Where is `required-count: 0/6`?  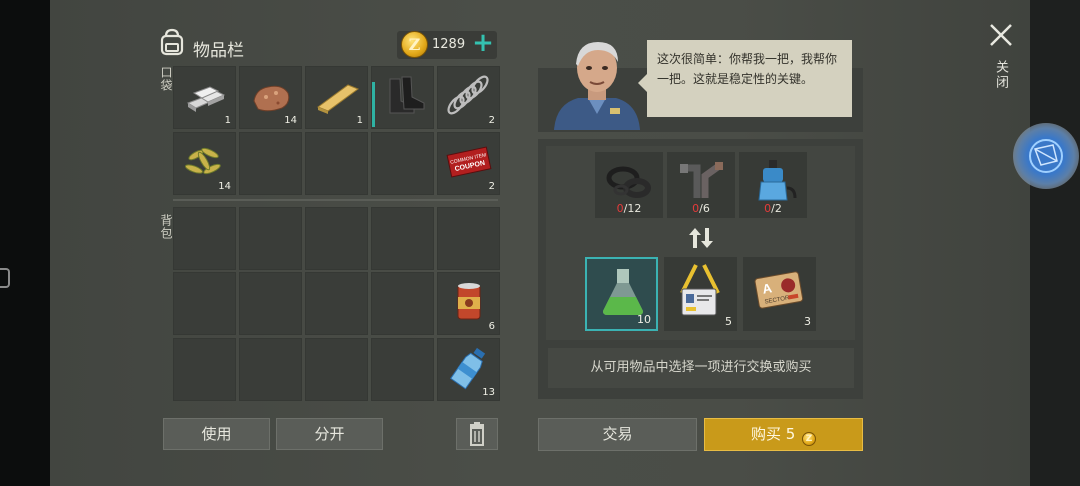 required-count: 0/6 is located at coordinates (701, 208).